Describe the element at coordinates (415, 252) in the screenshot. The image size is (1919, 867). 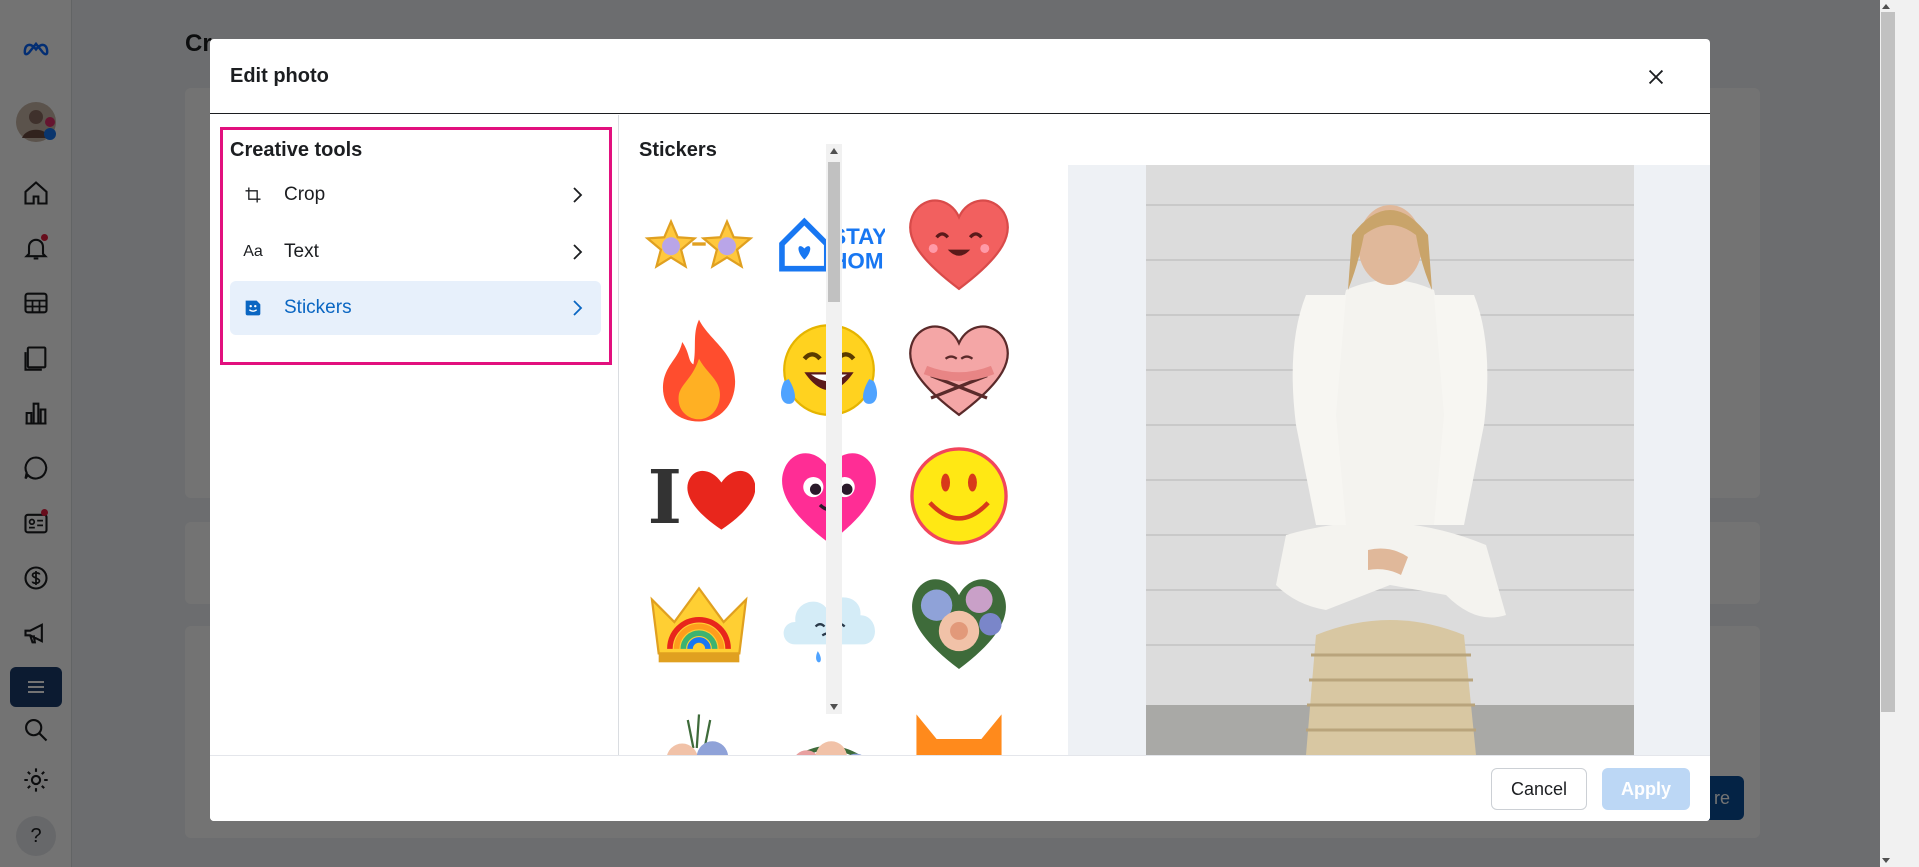
I see `tool-text: Aa Text` at that location.